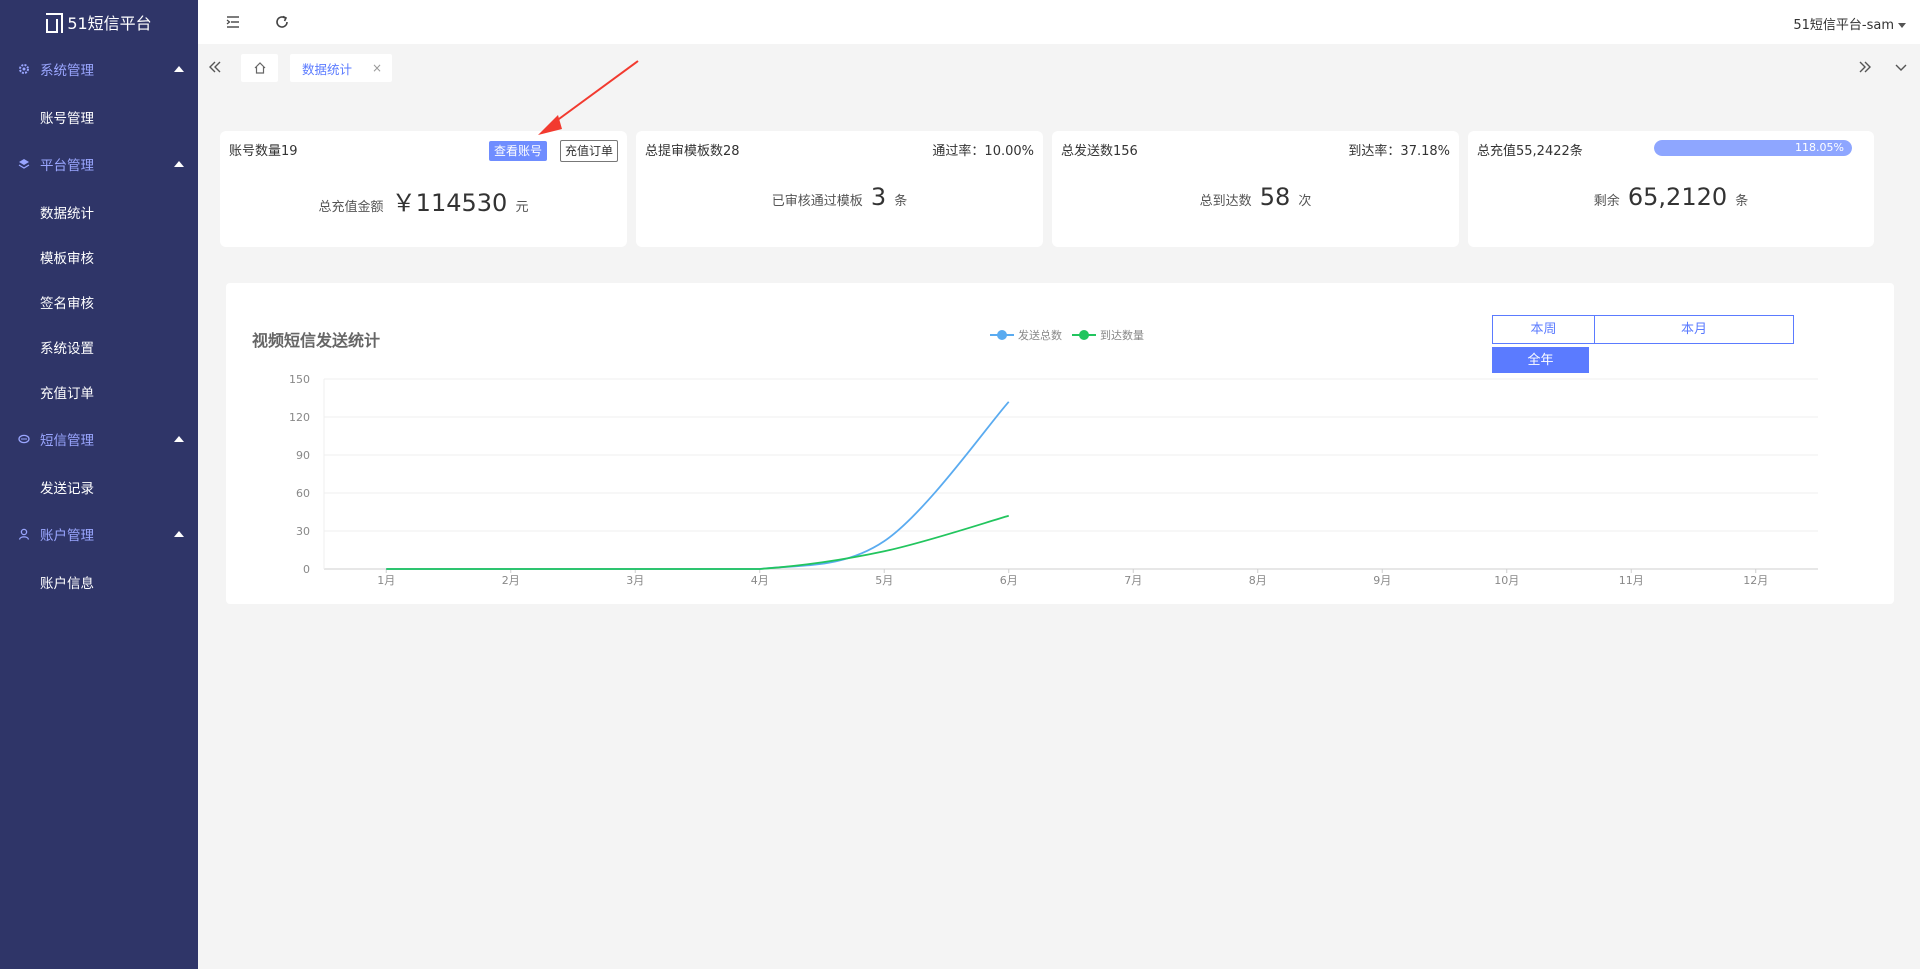 Image resolution: width=1920 pixels, height=969 pixels. I want to click on sidebar-group-system: 系统管理, so click(99, 69).